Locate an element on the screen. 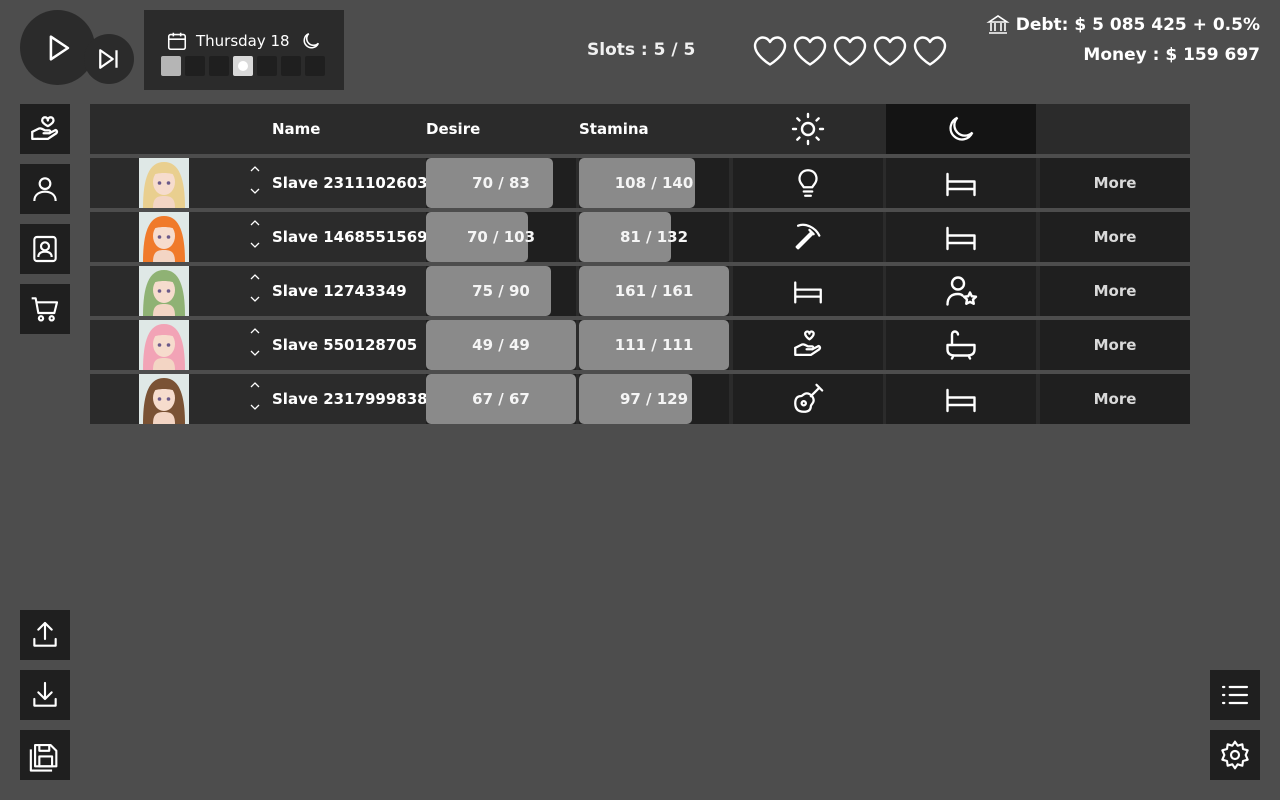 The width and height of the screenshot is (1280, 800). bath-icon is located at coordinates (961, 345).